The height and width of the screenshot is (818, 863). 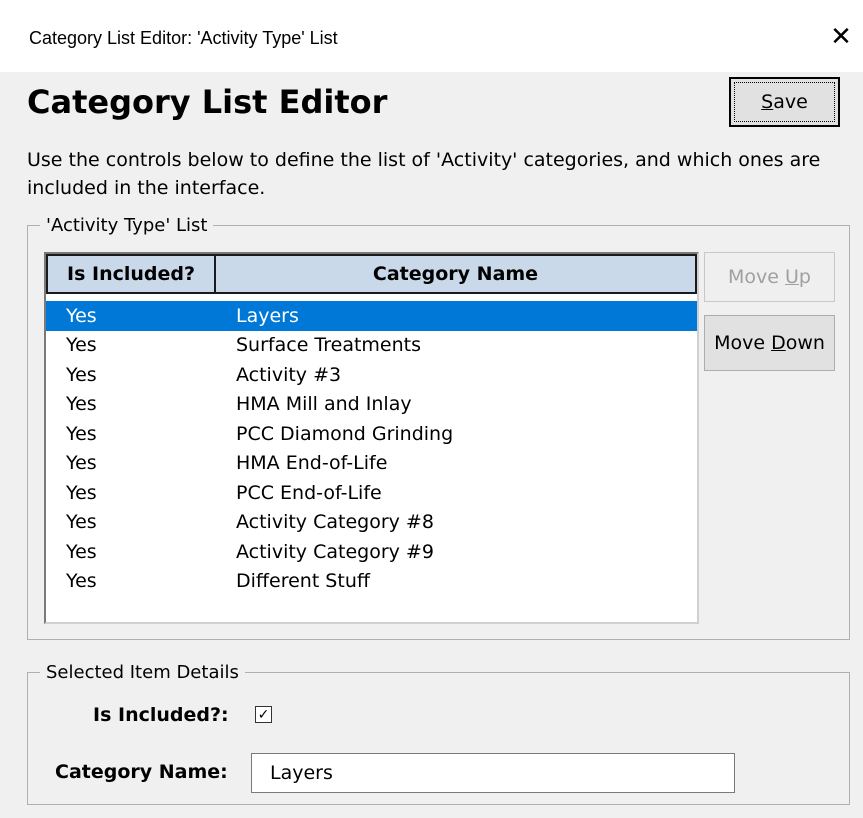 I want to click on list-item-category-name: Activity Category #8, so click(x=335, y=522).